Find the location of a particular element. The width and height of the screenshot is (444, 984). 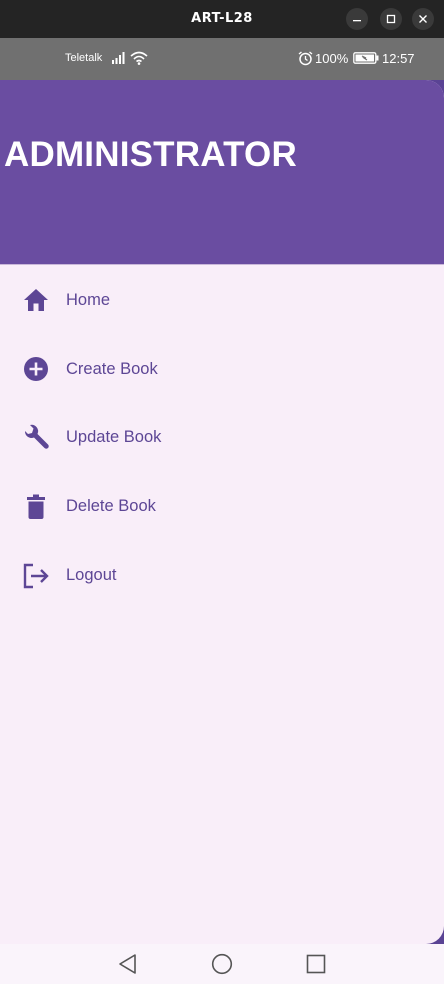

menu-item-update-book: Update Book is located at coordinates (222, 438).